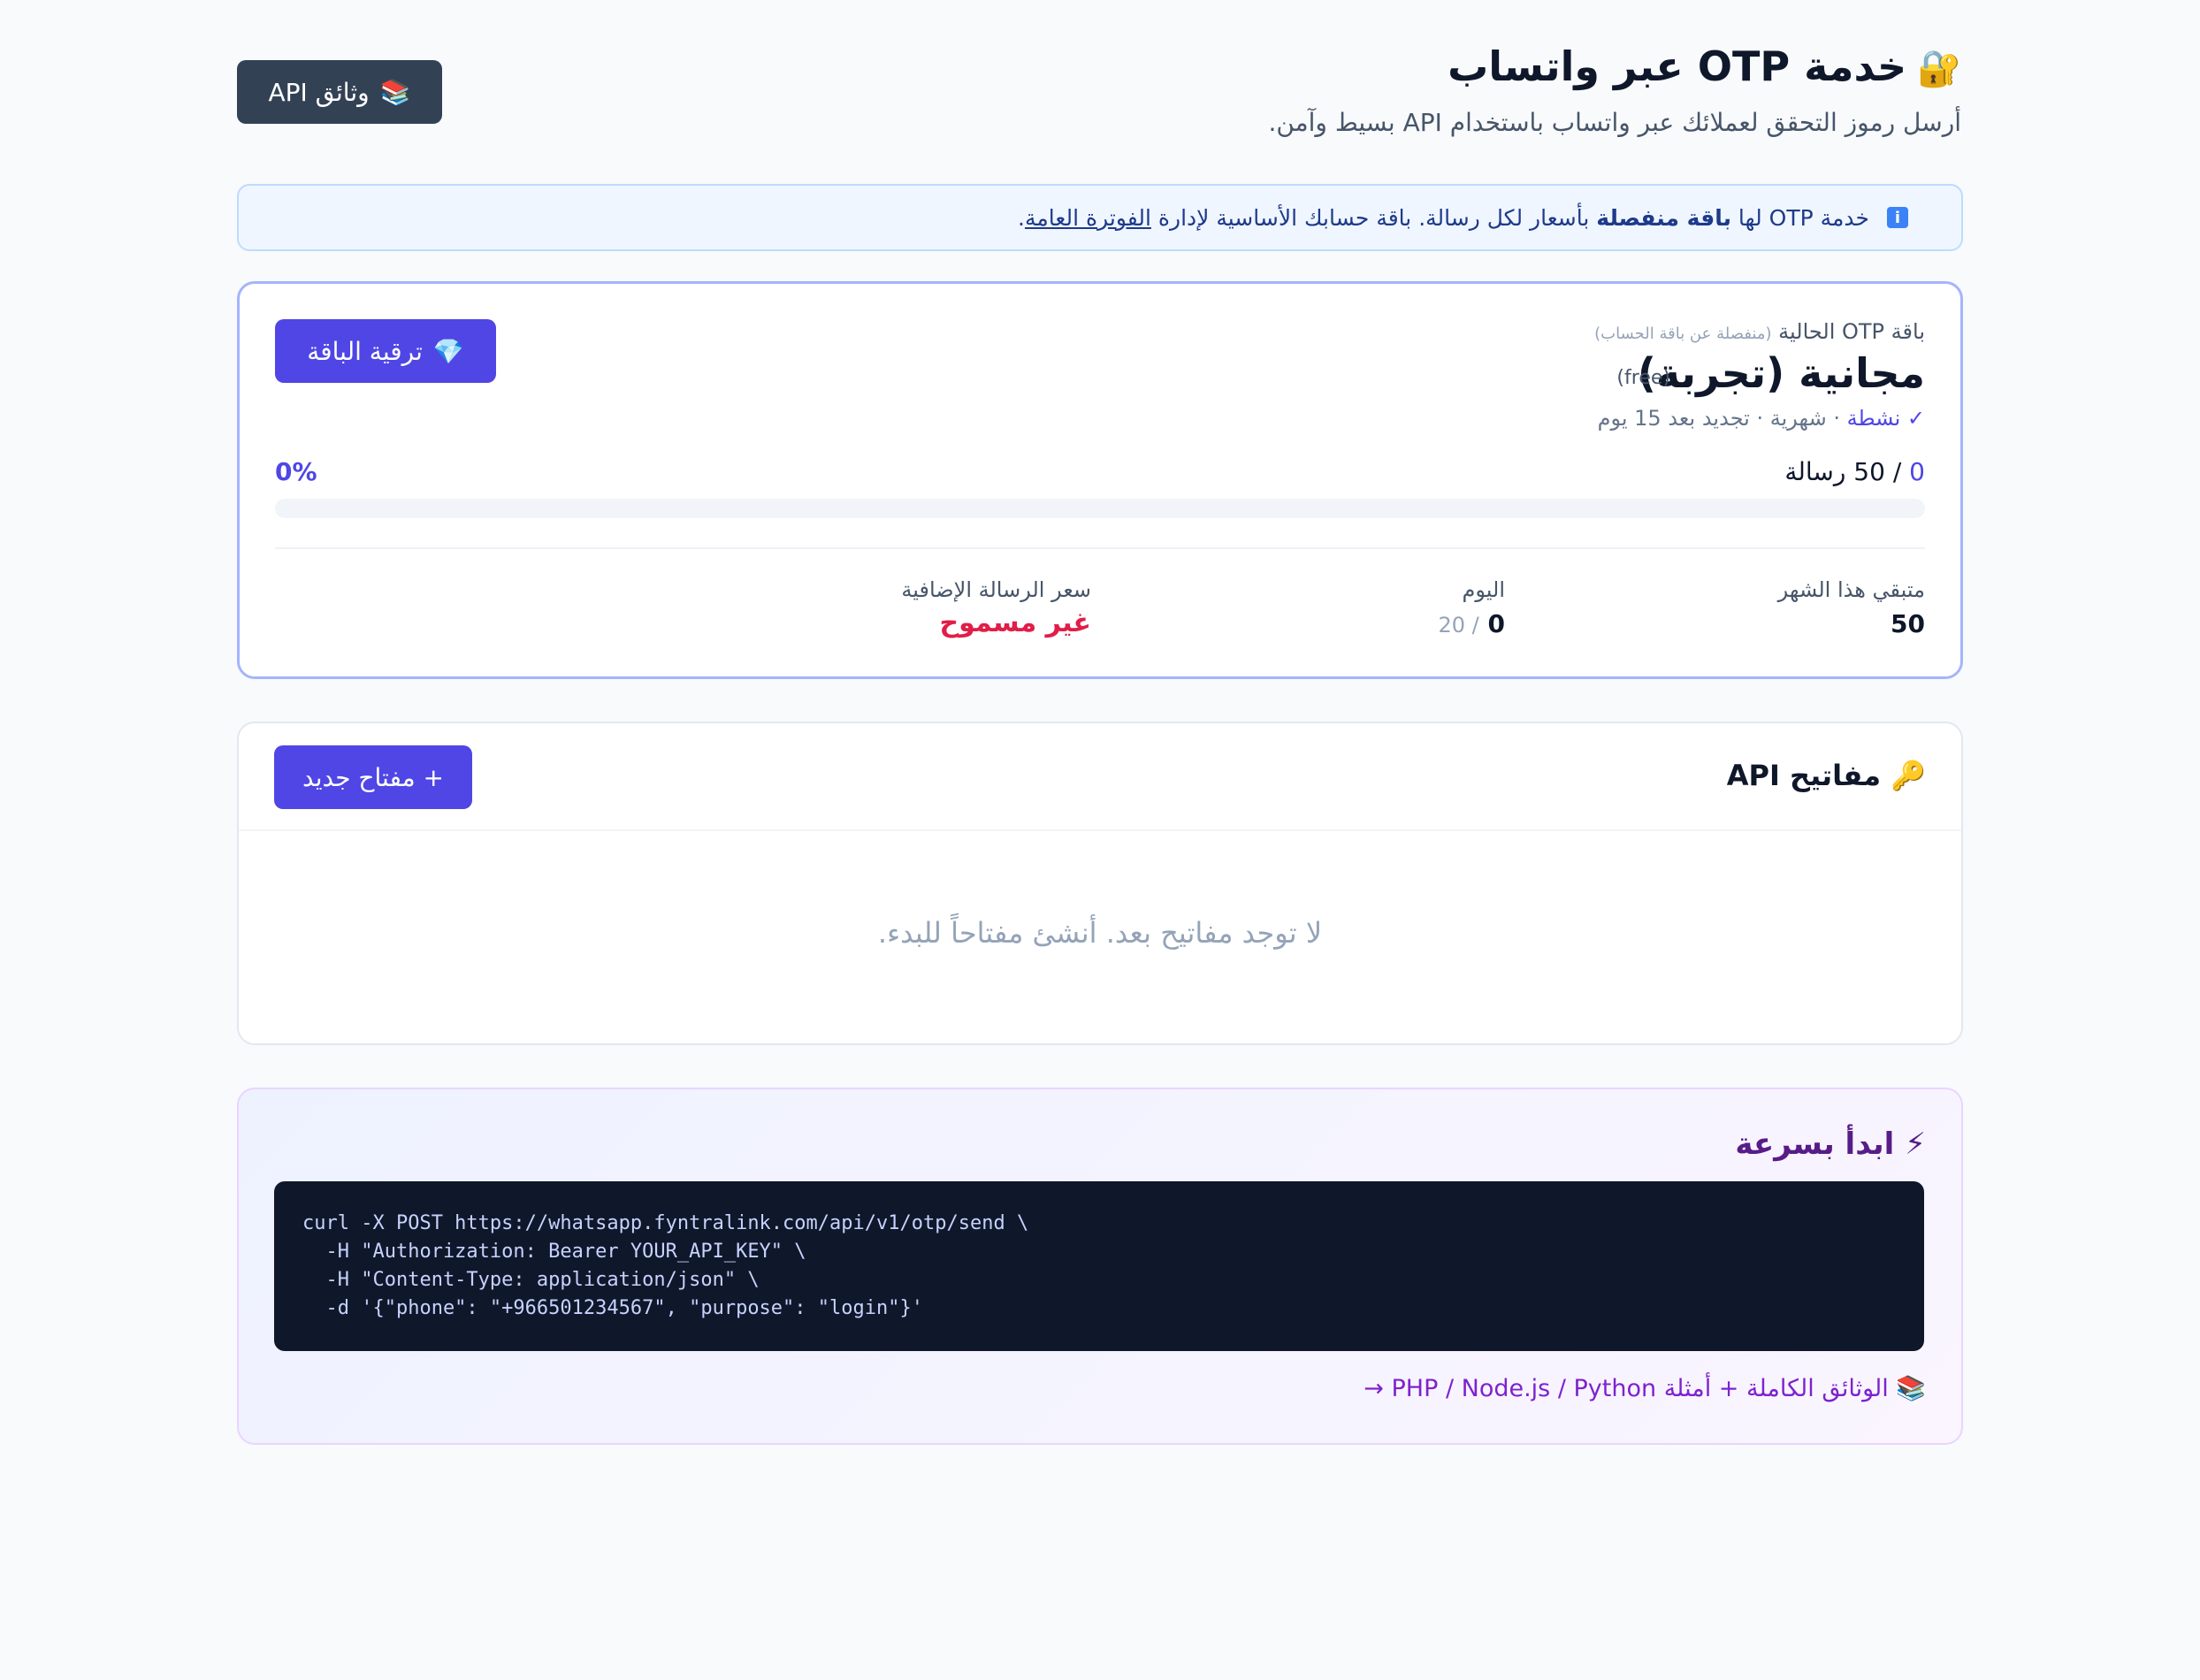 The height and width of the screenshot is (1680, 2200). What do you see at coordinates (1898, 217) in the screenshot?
I see `info-icon: i` at bounding box center [1898, 217].